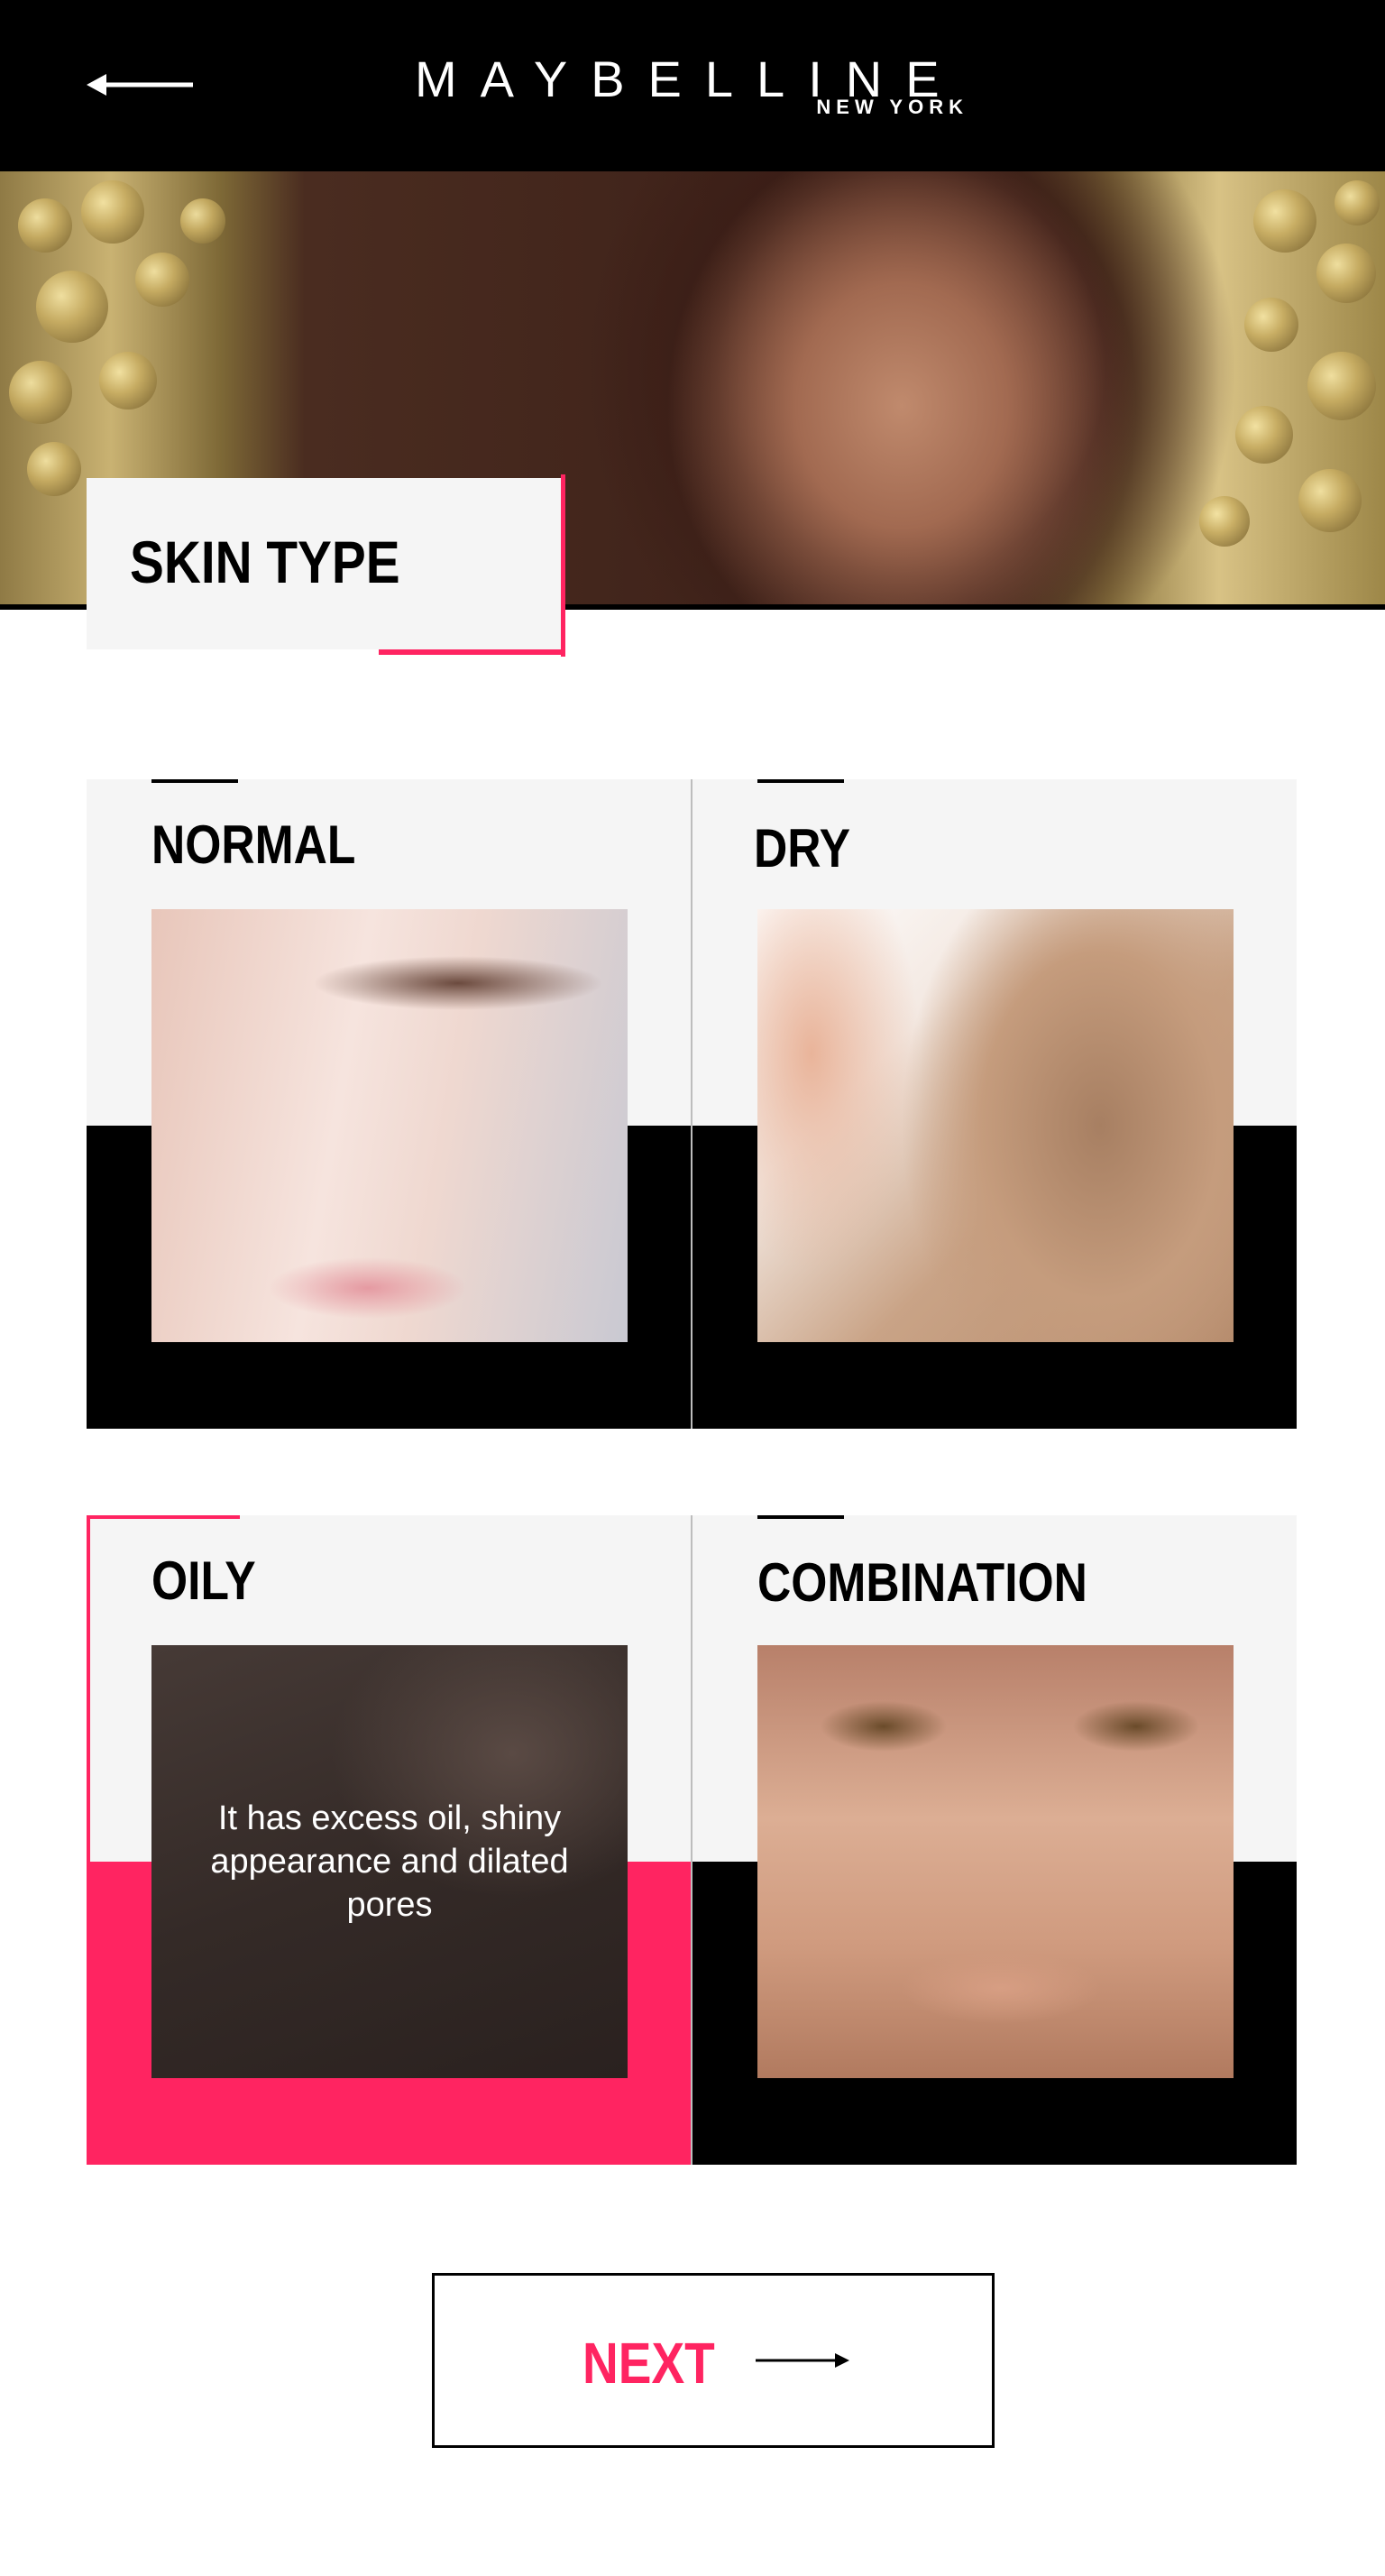  What do you see at coordinates (922, 1583) in the screenshot?
I see `card-label: COMBINATION` at bounding box center [922, 1583].